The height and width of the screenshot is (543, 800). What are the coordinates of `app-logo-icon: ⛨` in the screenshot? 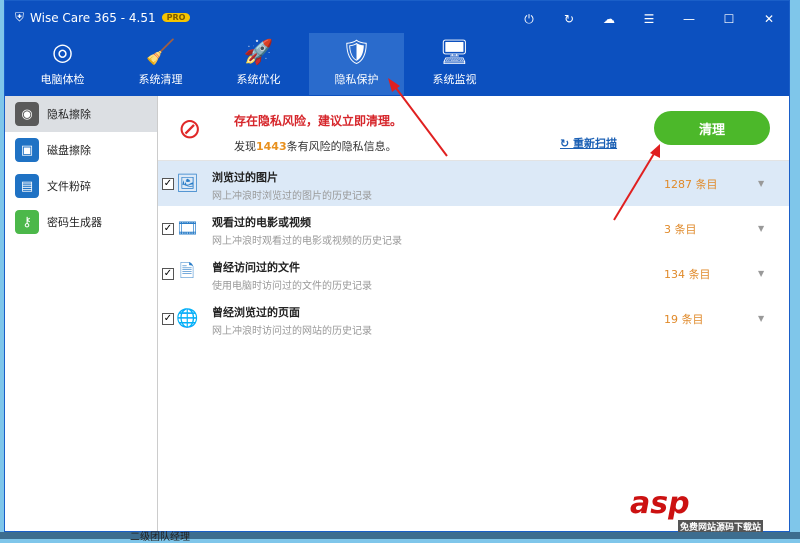 It's located at (20, 17).